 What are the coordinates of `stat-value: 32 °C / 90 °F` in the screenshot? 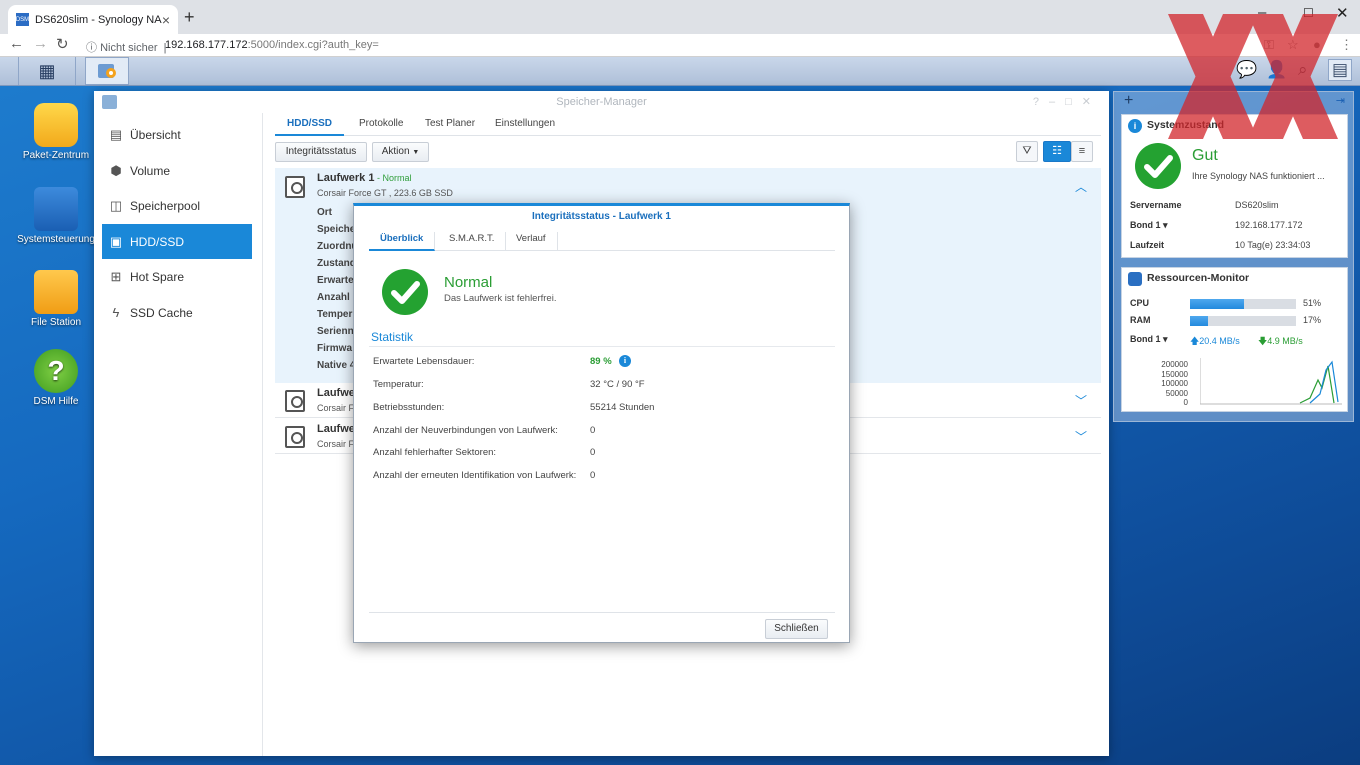 It's located at (617, 384).